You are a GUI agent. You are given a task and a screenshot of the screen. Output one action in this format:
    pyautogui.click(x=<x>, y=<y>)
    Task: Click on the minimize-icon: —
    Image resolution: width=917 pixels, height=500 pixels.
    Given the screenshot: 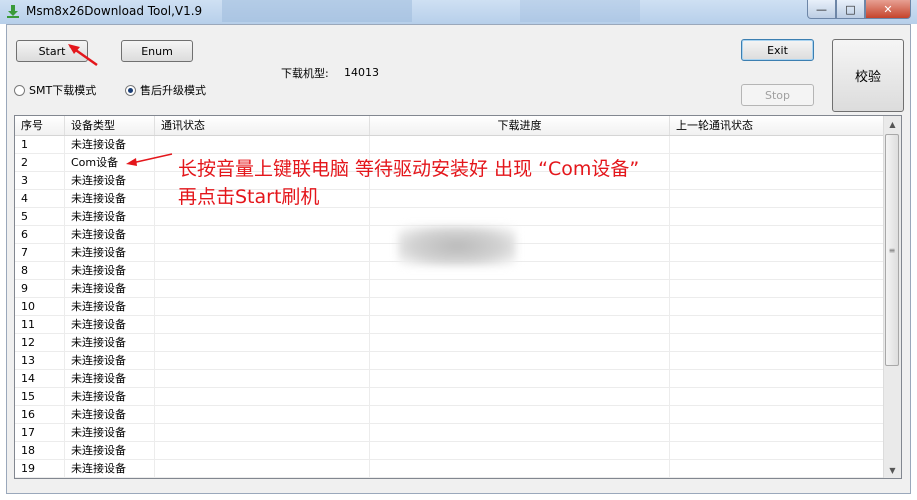 What is the action you would take?
    pyautogui.click(x=821, y=9)
    